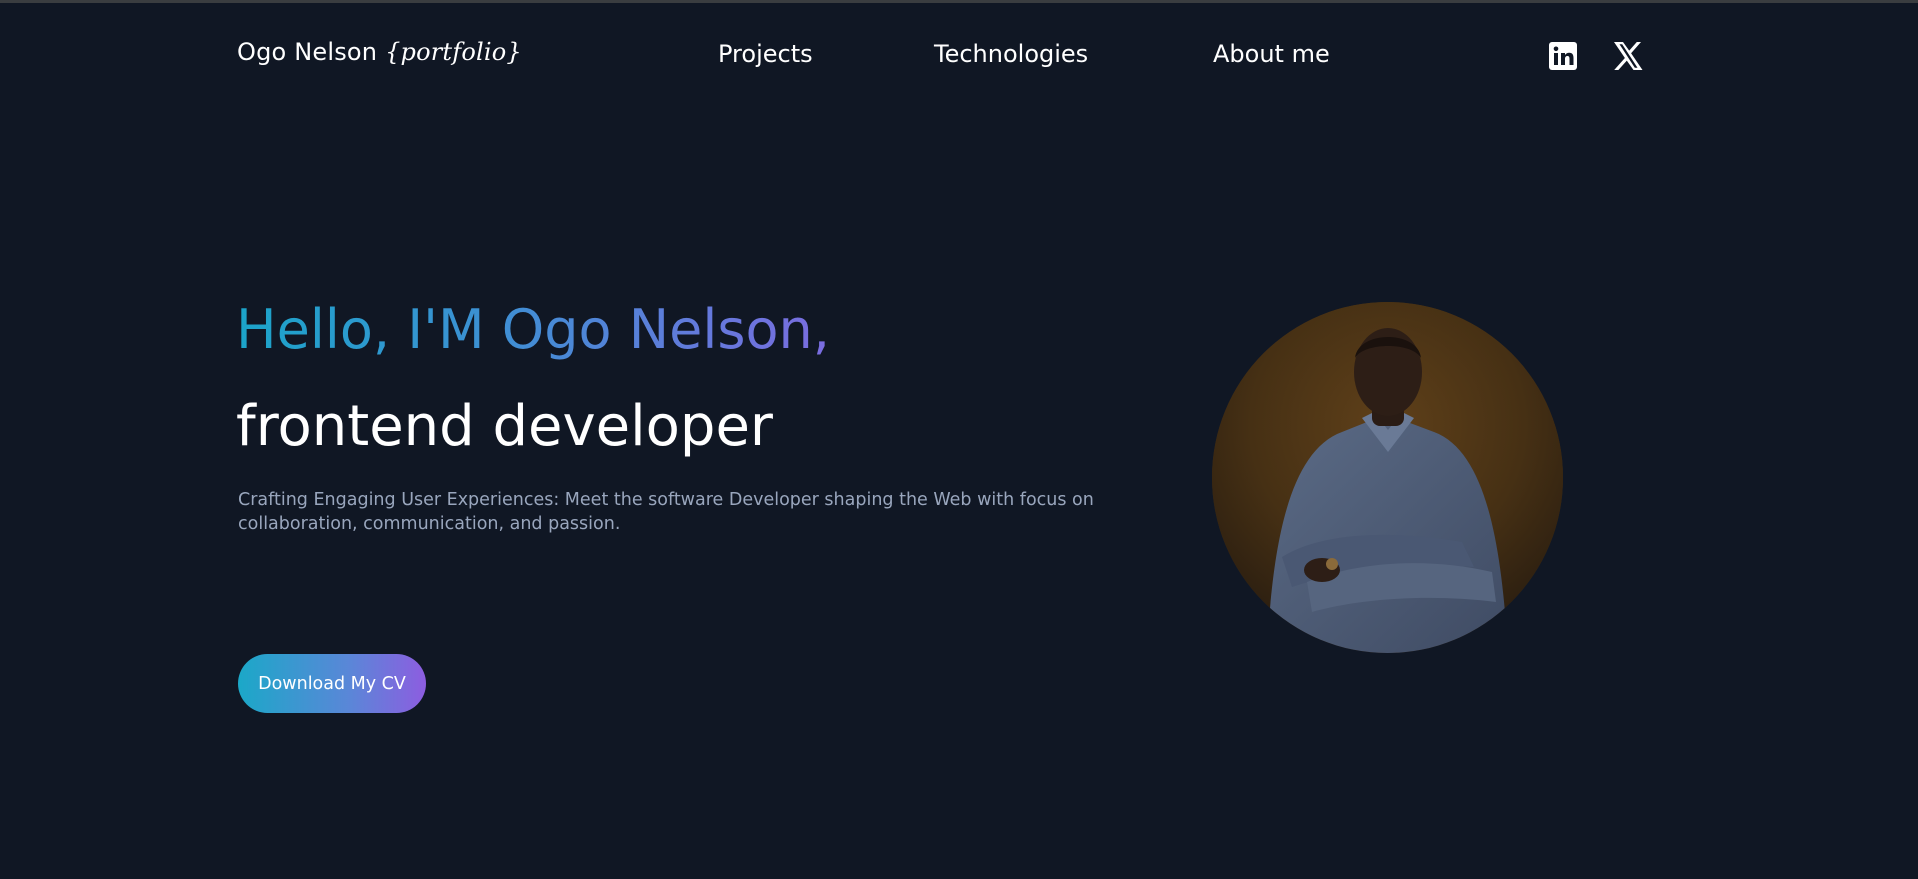  Describe the element at coordinates (765, 54) in the screenshot. I see `nav-link-projects: Projects` at that location.